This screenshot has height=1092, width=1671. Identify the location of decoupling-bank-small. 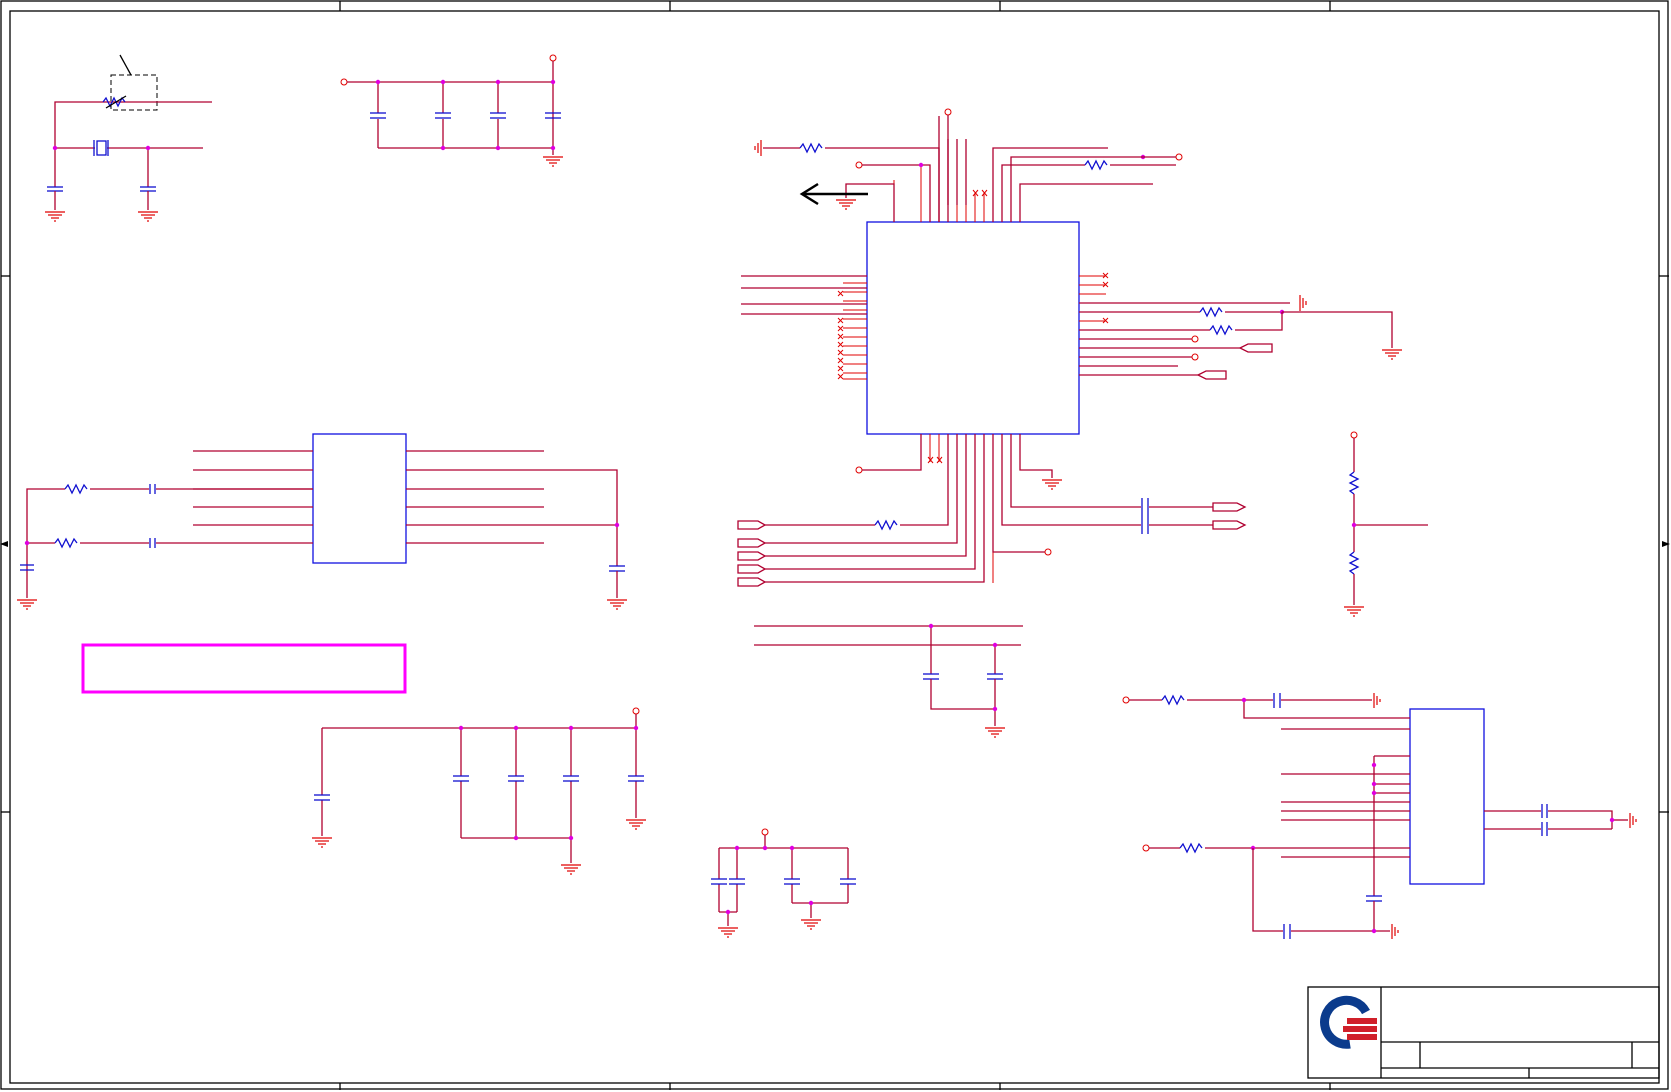
(783, 883).